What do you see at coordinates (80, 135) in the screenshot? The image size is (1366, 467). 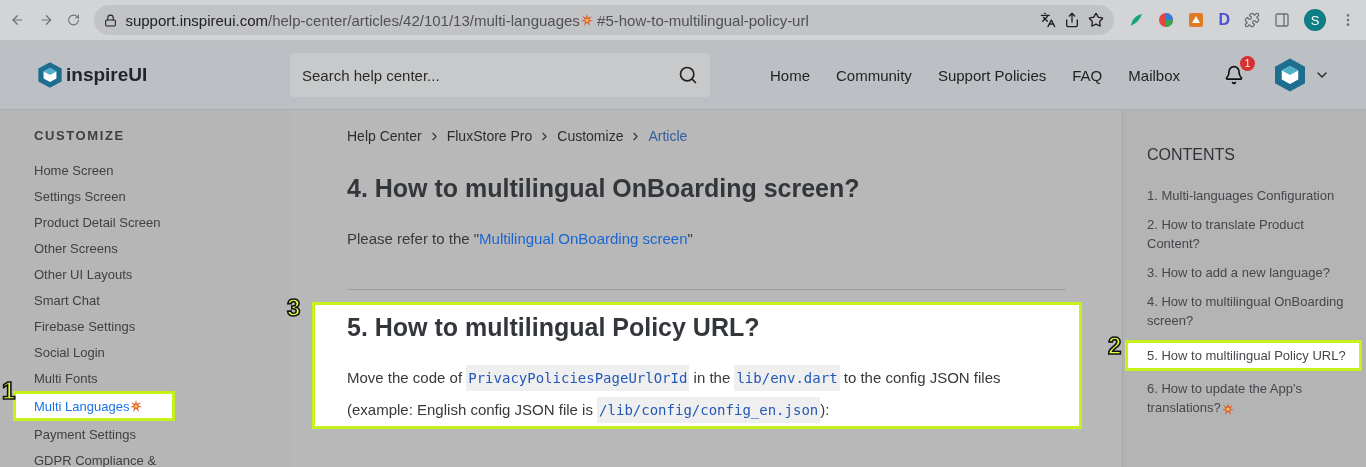 I see `sidebar-heading: CUSTOMIZE` at bounding box center [80, 135].